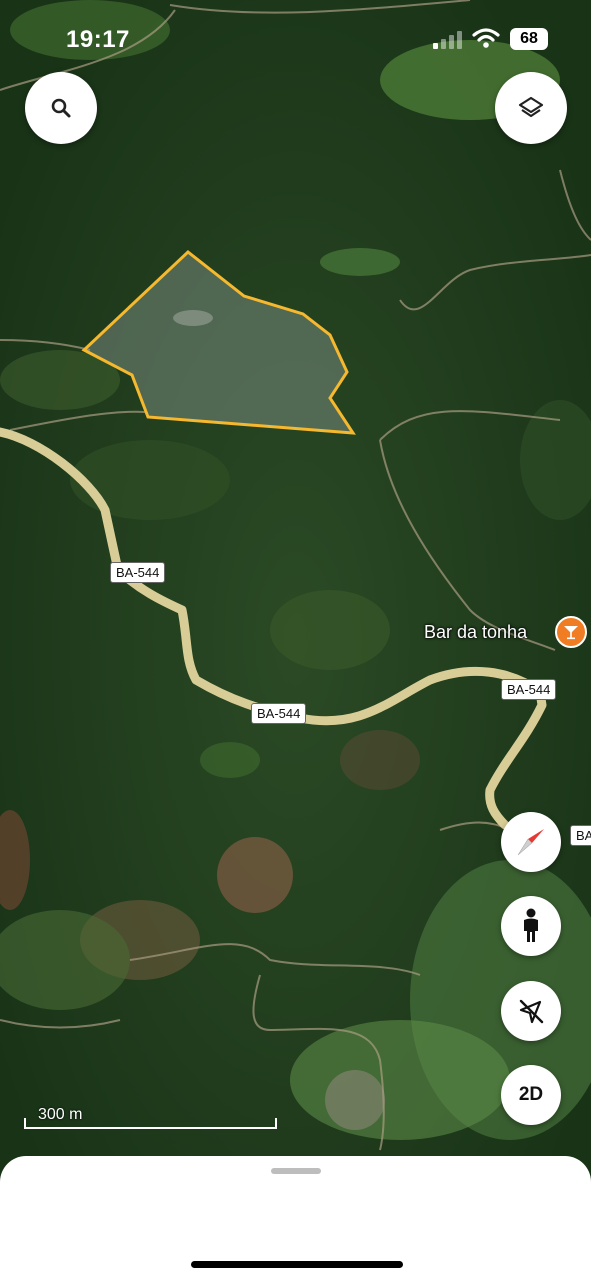 This screenshot has width=591, height=1280. I want to click on battery-indicator: 68, so click(529, 39).